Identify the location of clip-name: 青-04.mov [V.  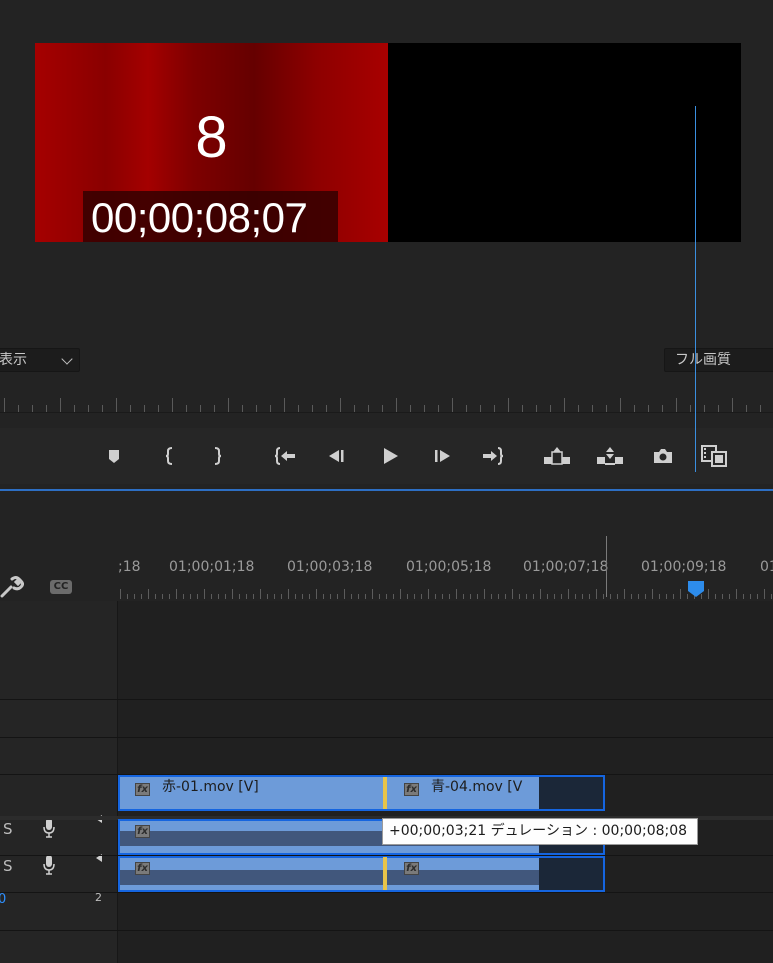
(477, 787).